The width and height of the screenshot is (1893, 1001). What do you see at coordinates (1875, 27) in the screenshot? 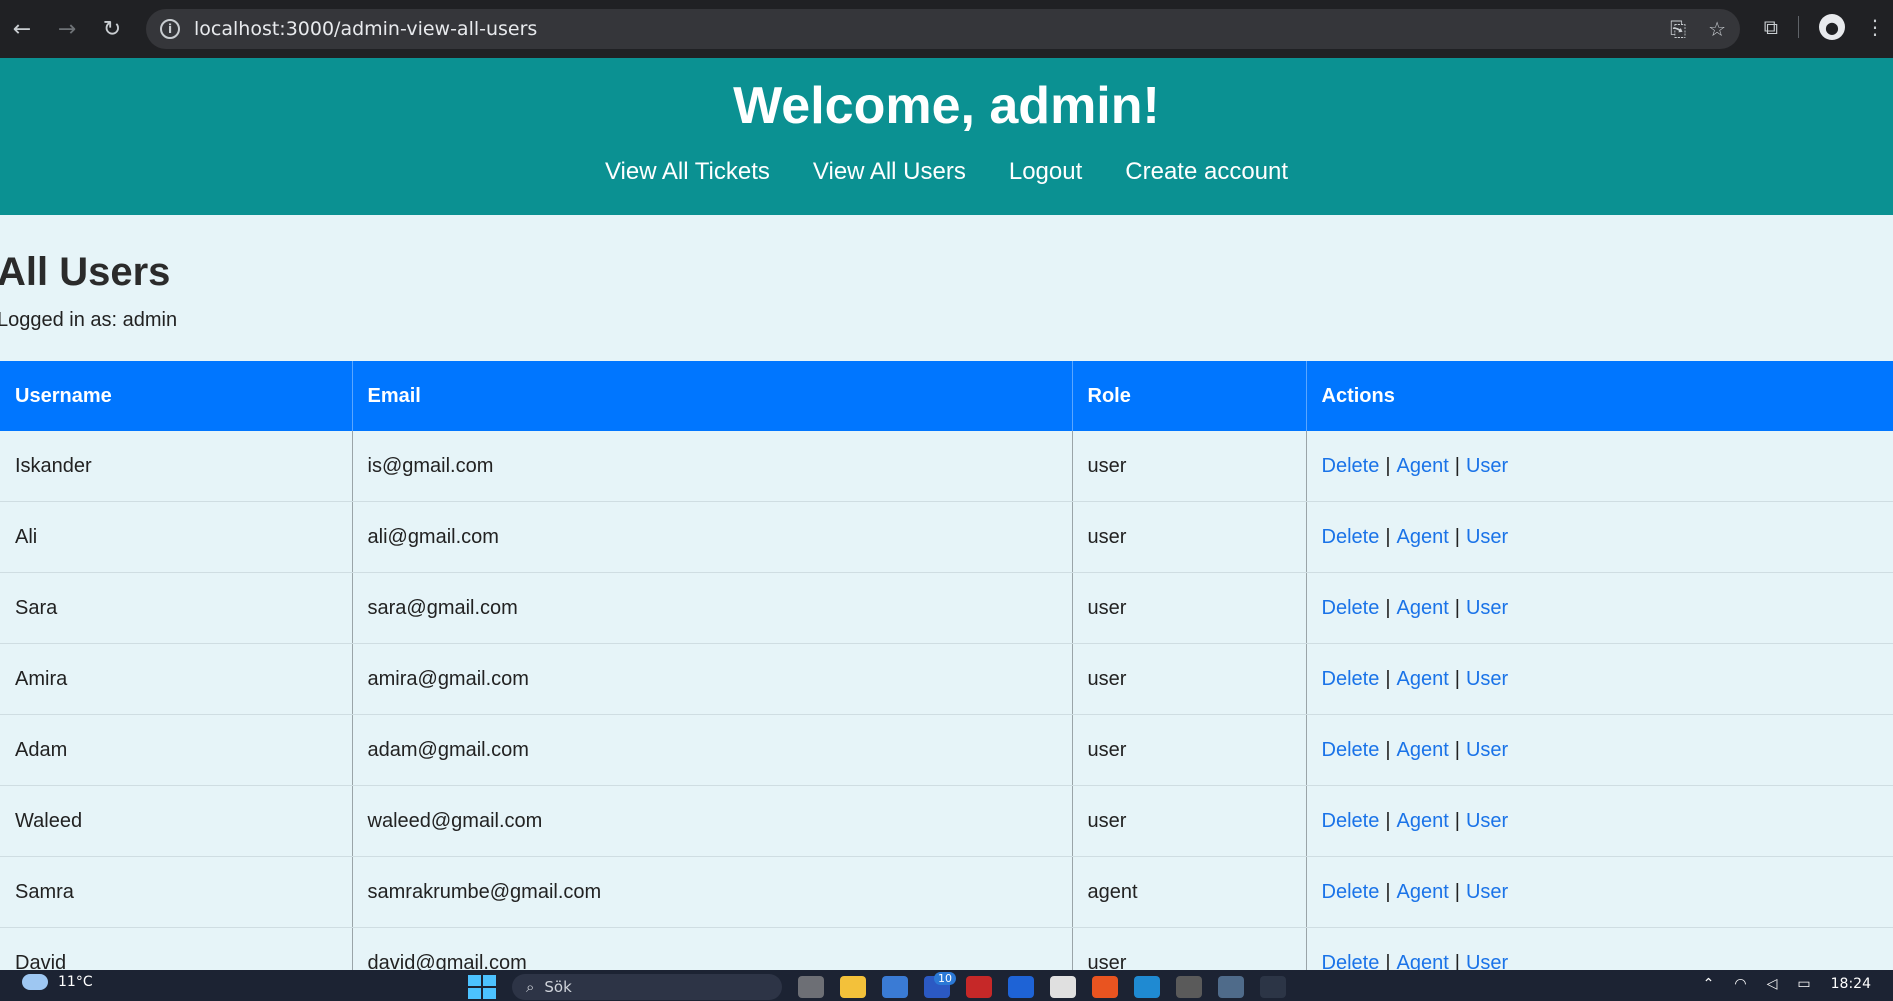
I see `menu-icon: ⋮` at bounding box center [1875, 27].